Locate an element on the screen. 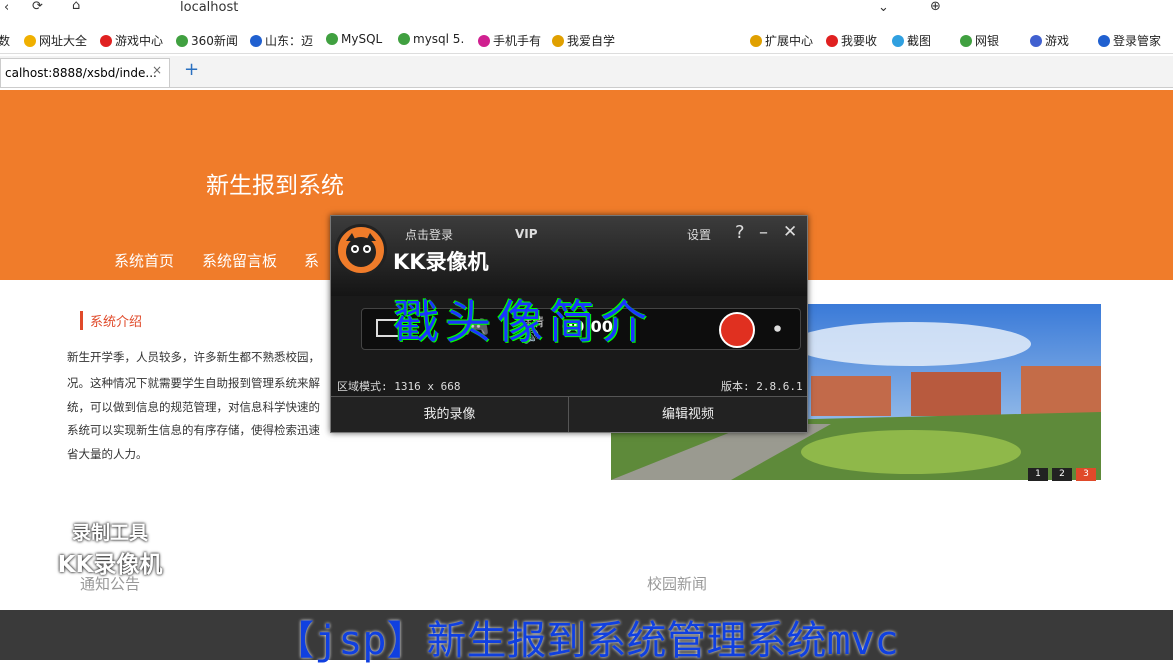 The image size is (1173, 666). login-manager-button: 登录管家 is located at coordinates (1129, 40).